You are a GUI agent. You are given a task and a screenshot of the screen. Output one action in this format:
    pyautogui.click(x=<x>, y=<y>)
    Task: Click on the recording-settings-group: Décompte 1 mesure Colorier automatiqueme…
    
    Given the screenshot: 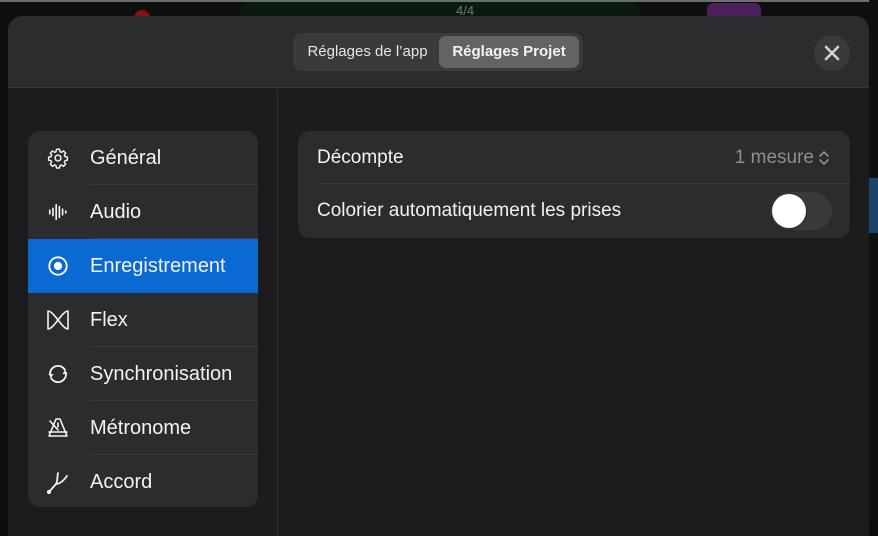 What is the action you would take?
    pyautogui.click(x=574, y=184)
    